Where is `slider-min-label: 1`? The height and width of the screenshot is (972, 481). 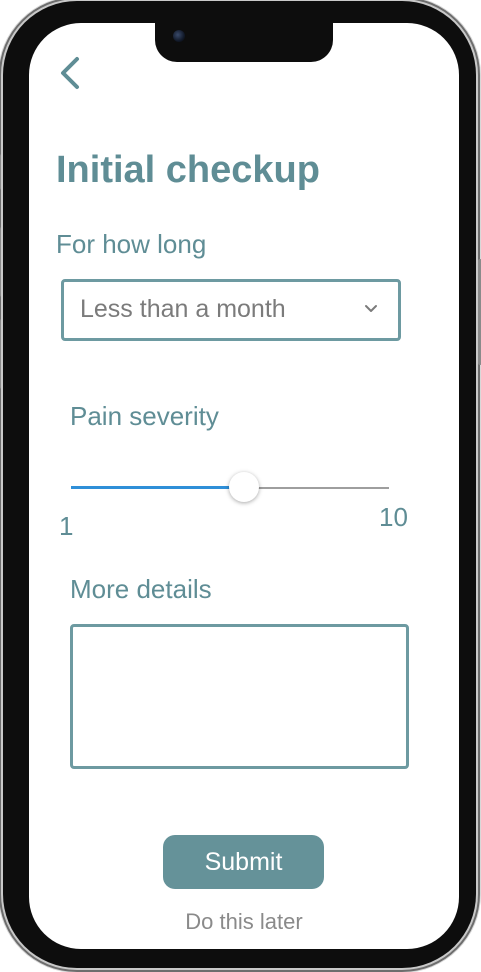
slider-min-label: 1 is located at coordinates (66, 526).